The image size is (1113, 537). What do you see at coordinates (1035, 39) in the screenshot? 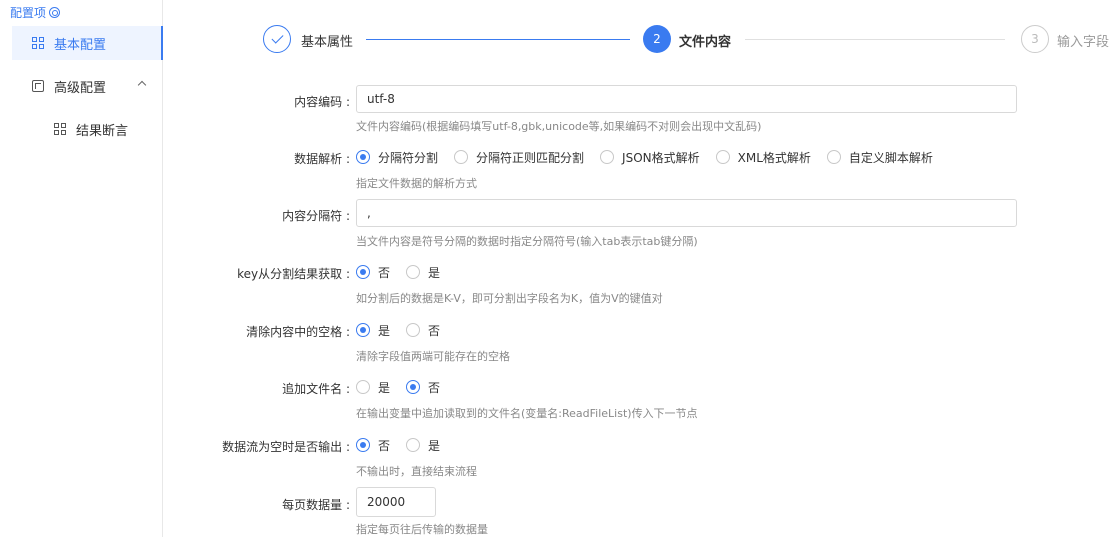
I see `step-3-number: 3` at bounding box center [1035, 39].